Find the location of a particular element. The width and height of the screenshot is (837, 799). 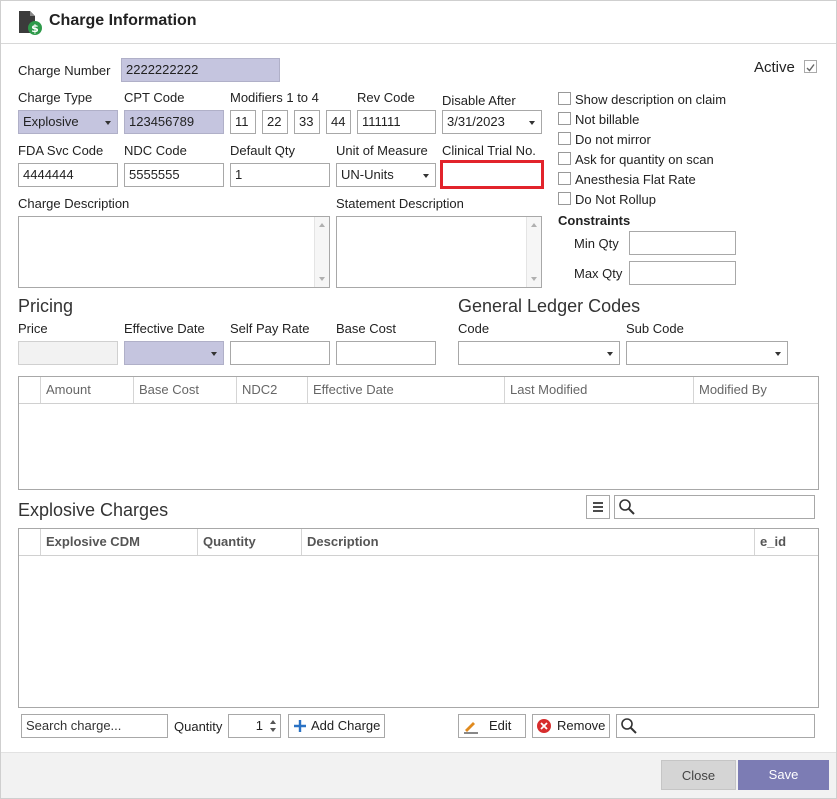

general-ledger-title: General Ledger Codes is located at coordinates (549, 306).